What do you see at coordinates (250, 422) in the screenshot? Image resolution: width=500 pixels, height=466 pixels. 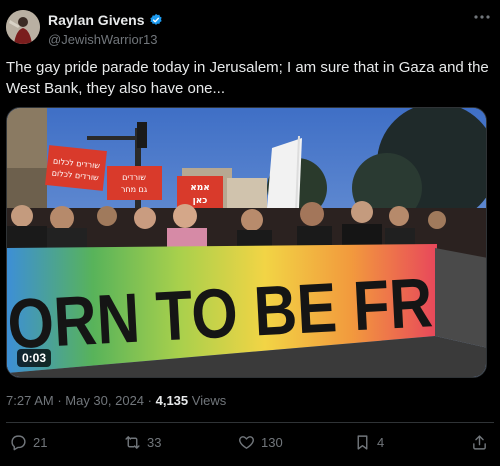 I see `divider` at bounding box center [250, 422].